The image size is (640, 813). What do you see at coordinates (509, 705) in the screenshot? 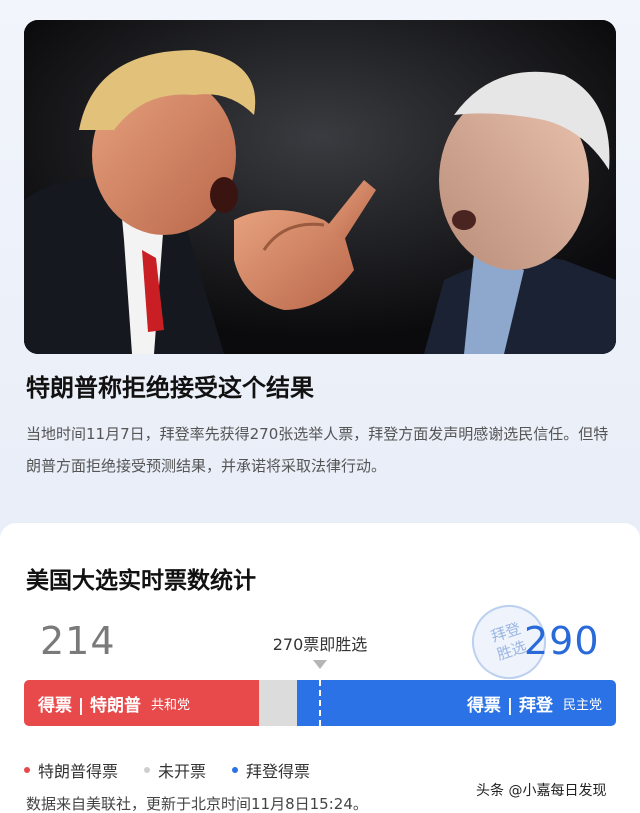
I see `biden-bar-label: 得票 | 拜登` at bounding box center [509, 705].